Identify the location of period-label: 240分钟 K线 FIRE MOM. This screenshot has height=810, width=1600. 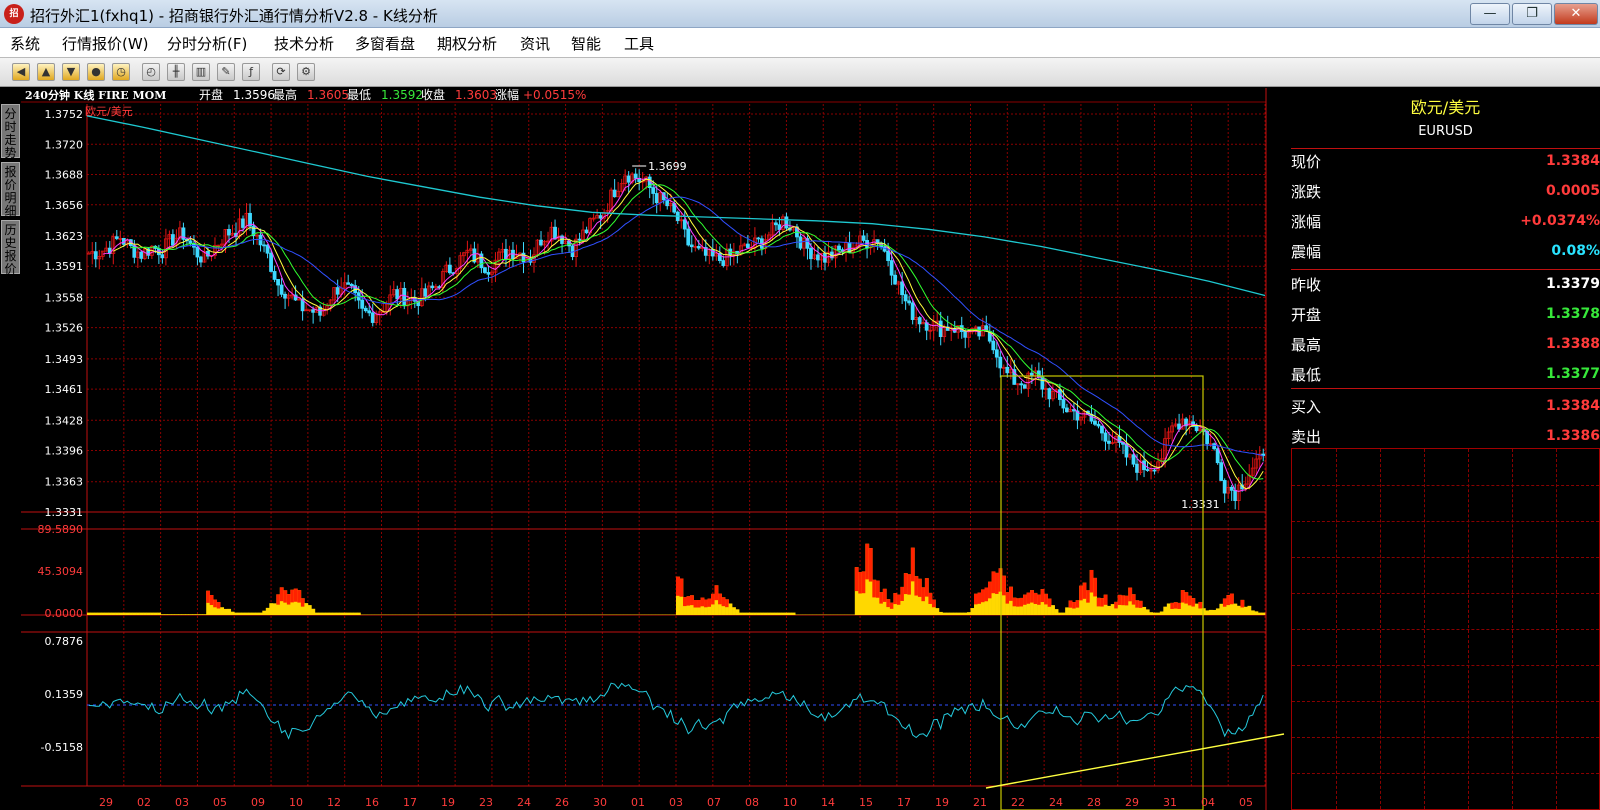
(95, 95).